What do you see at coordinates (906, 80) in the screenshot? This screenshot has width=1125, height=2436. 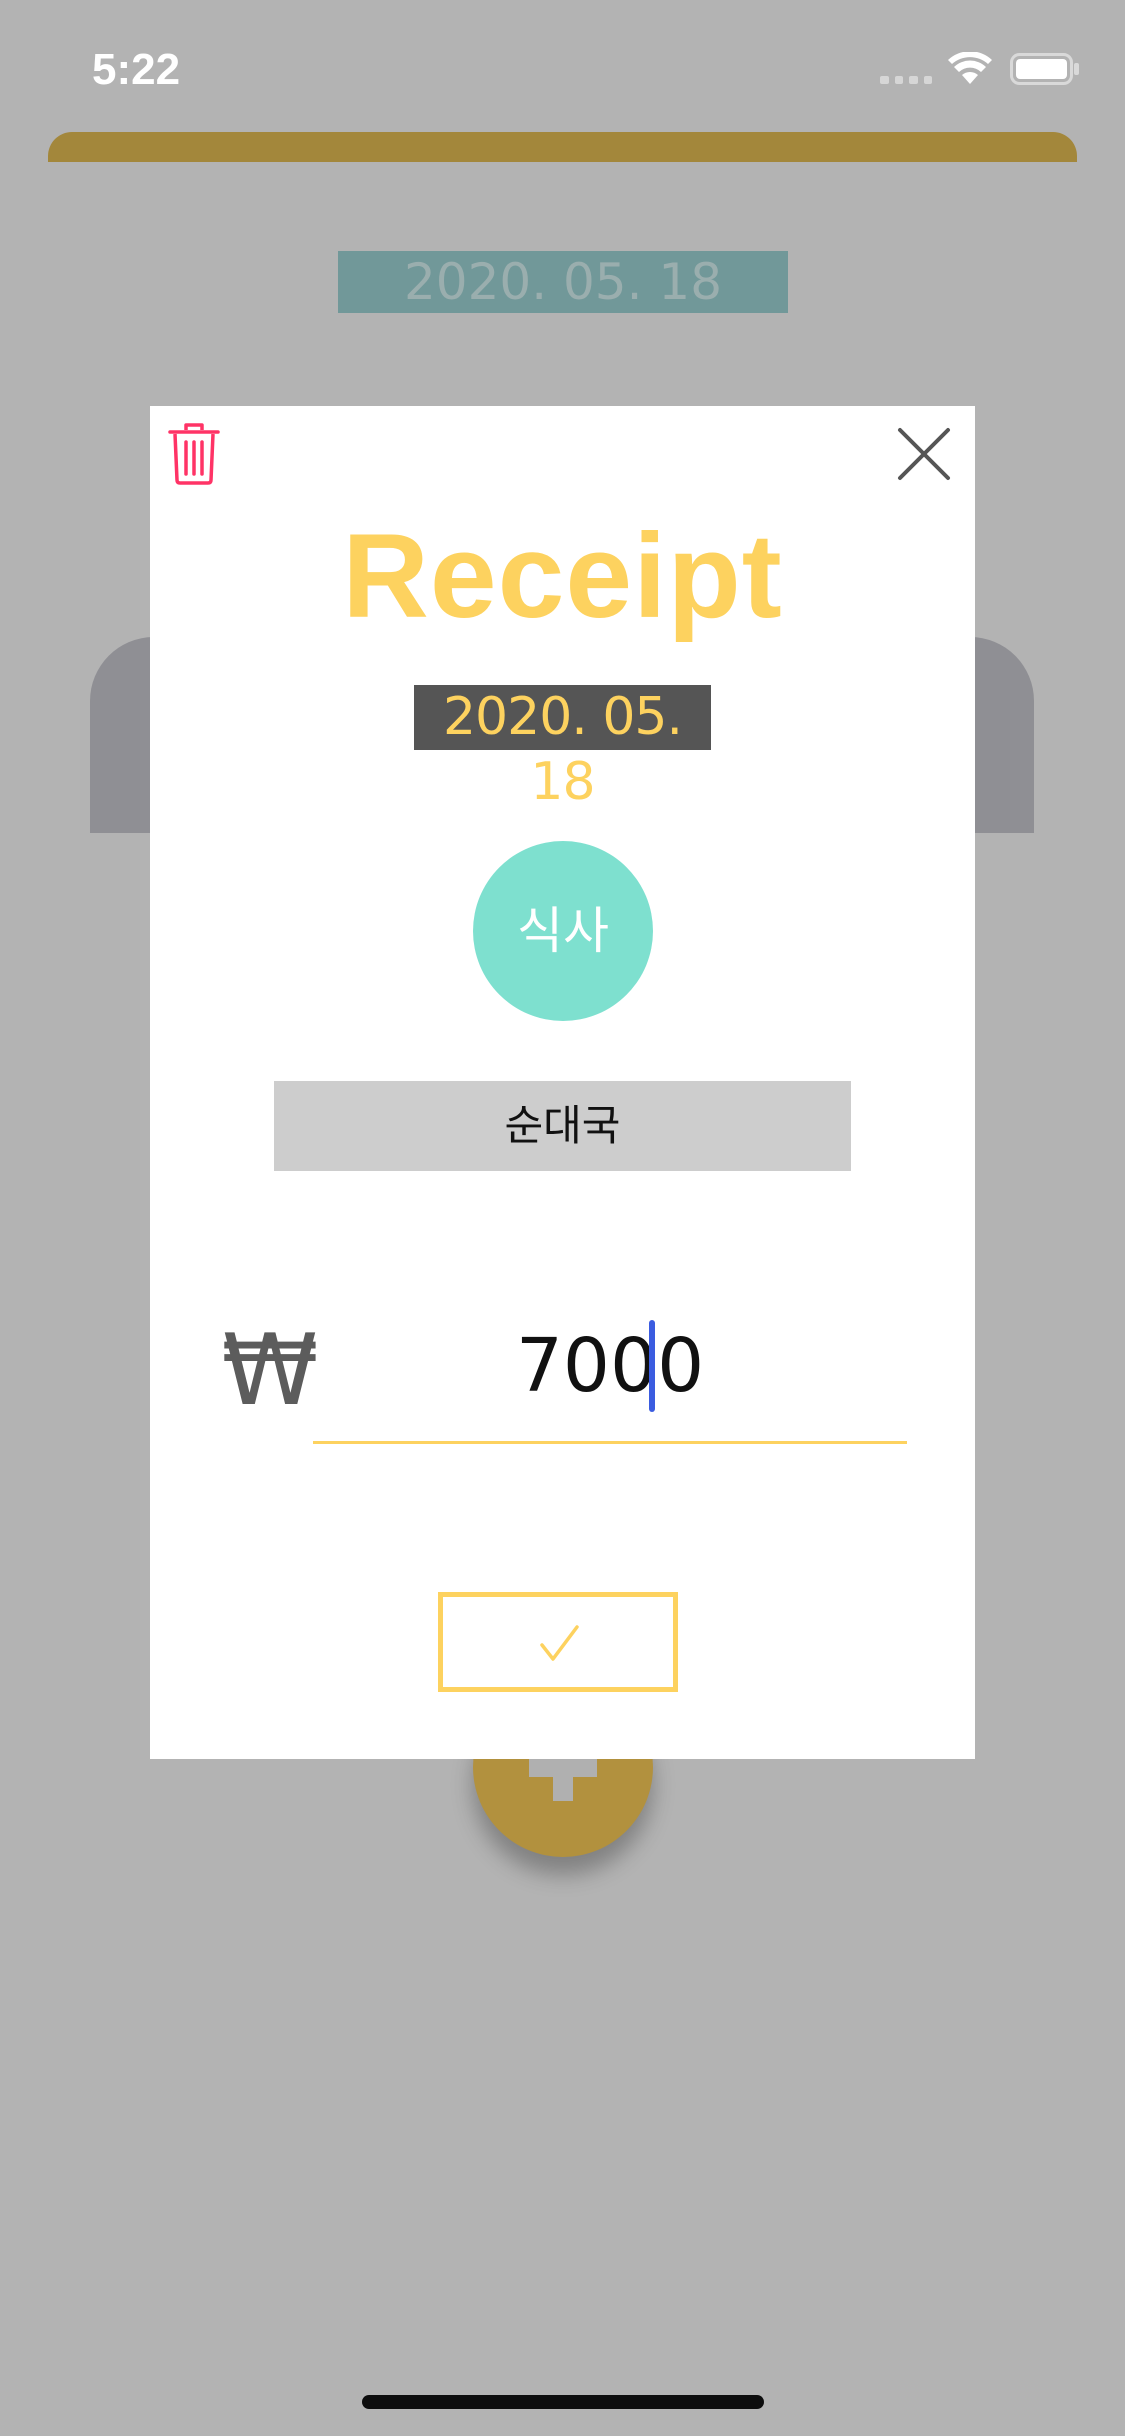 I see `cellular-signal-icon` at bounding box center [906, 80].